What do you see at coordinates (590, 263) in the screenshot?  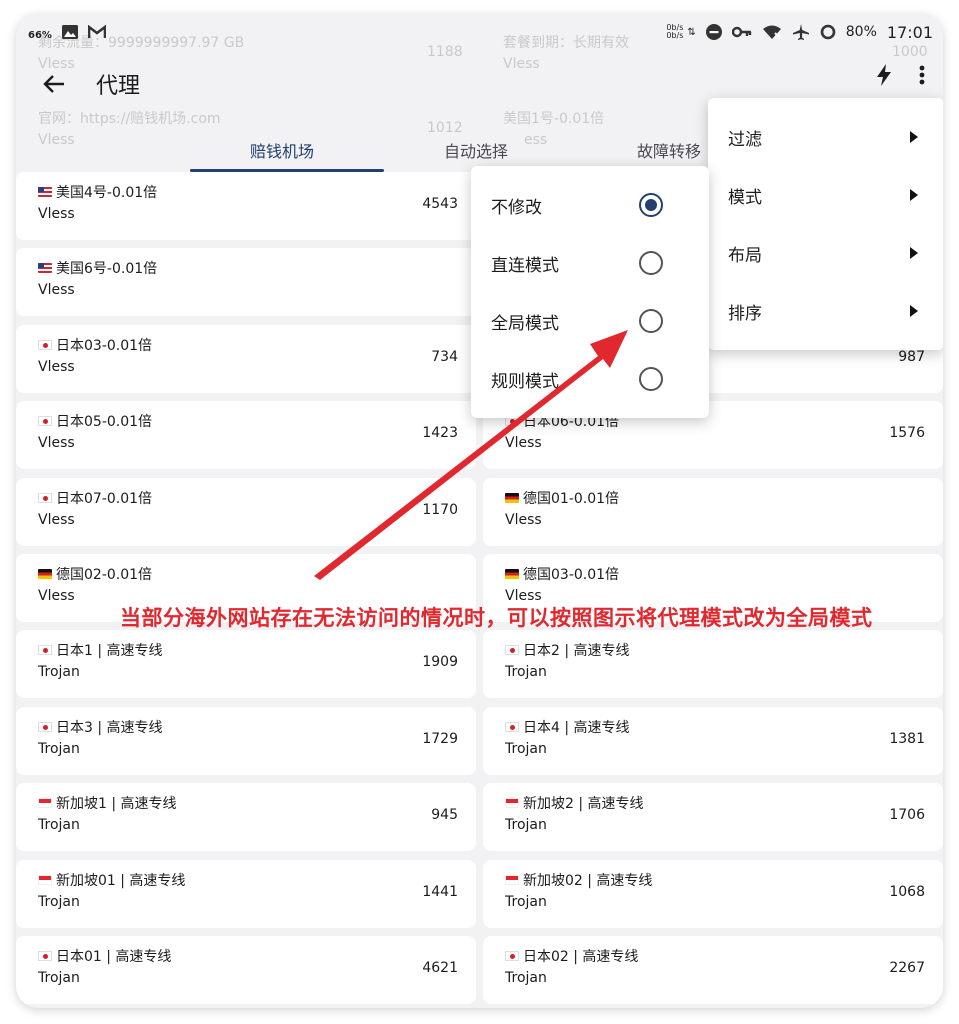 I see `mode-direct: 直连模式` at bounding box center [590, 263].